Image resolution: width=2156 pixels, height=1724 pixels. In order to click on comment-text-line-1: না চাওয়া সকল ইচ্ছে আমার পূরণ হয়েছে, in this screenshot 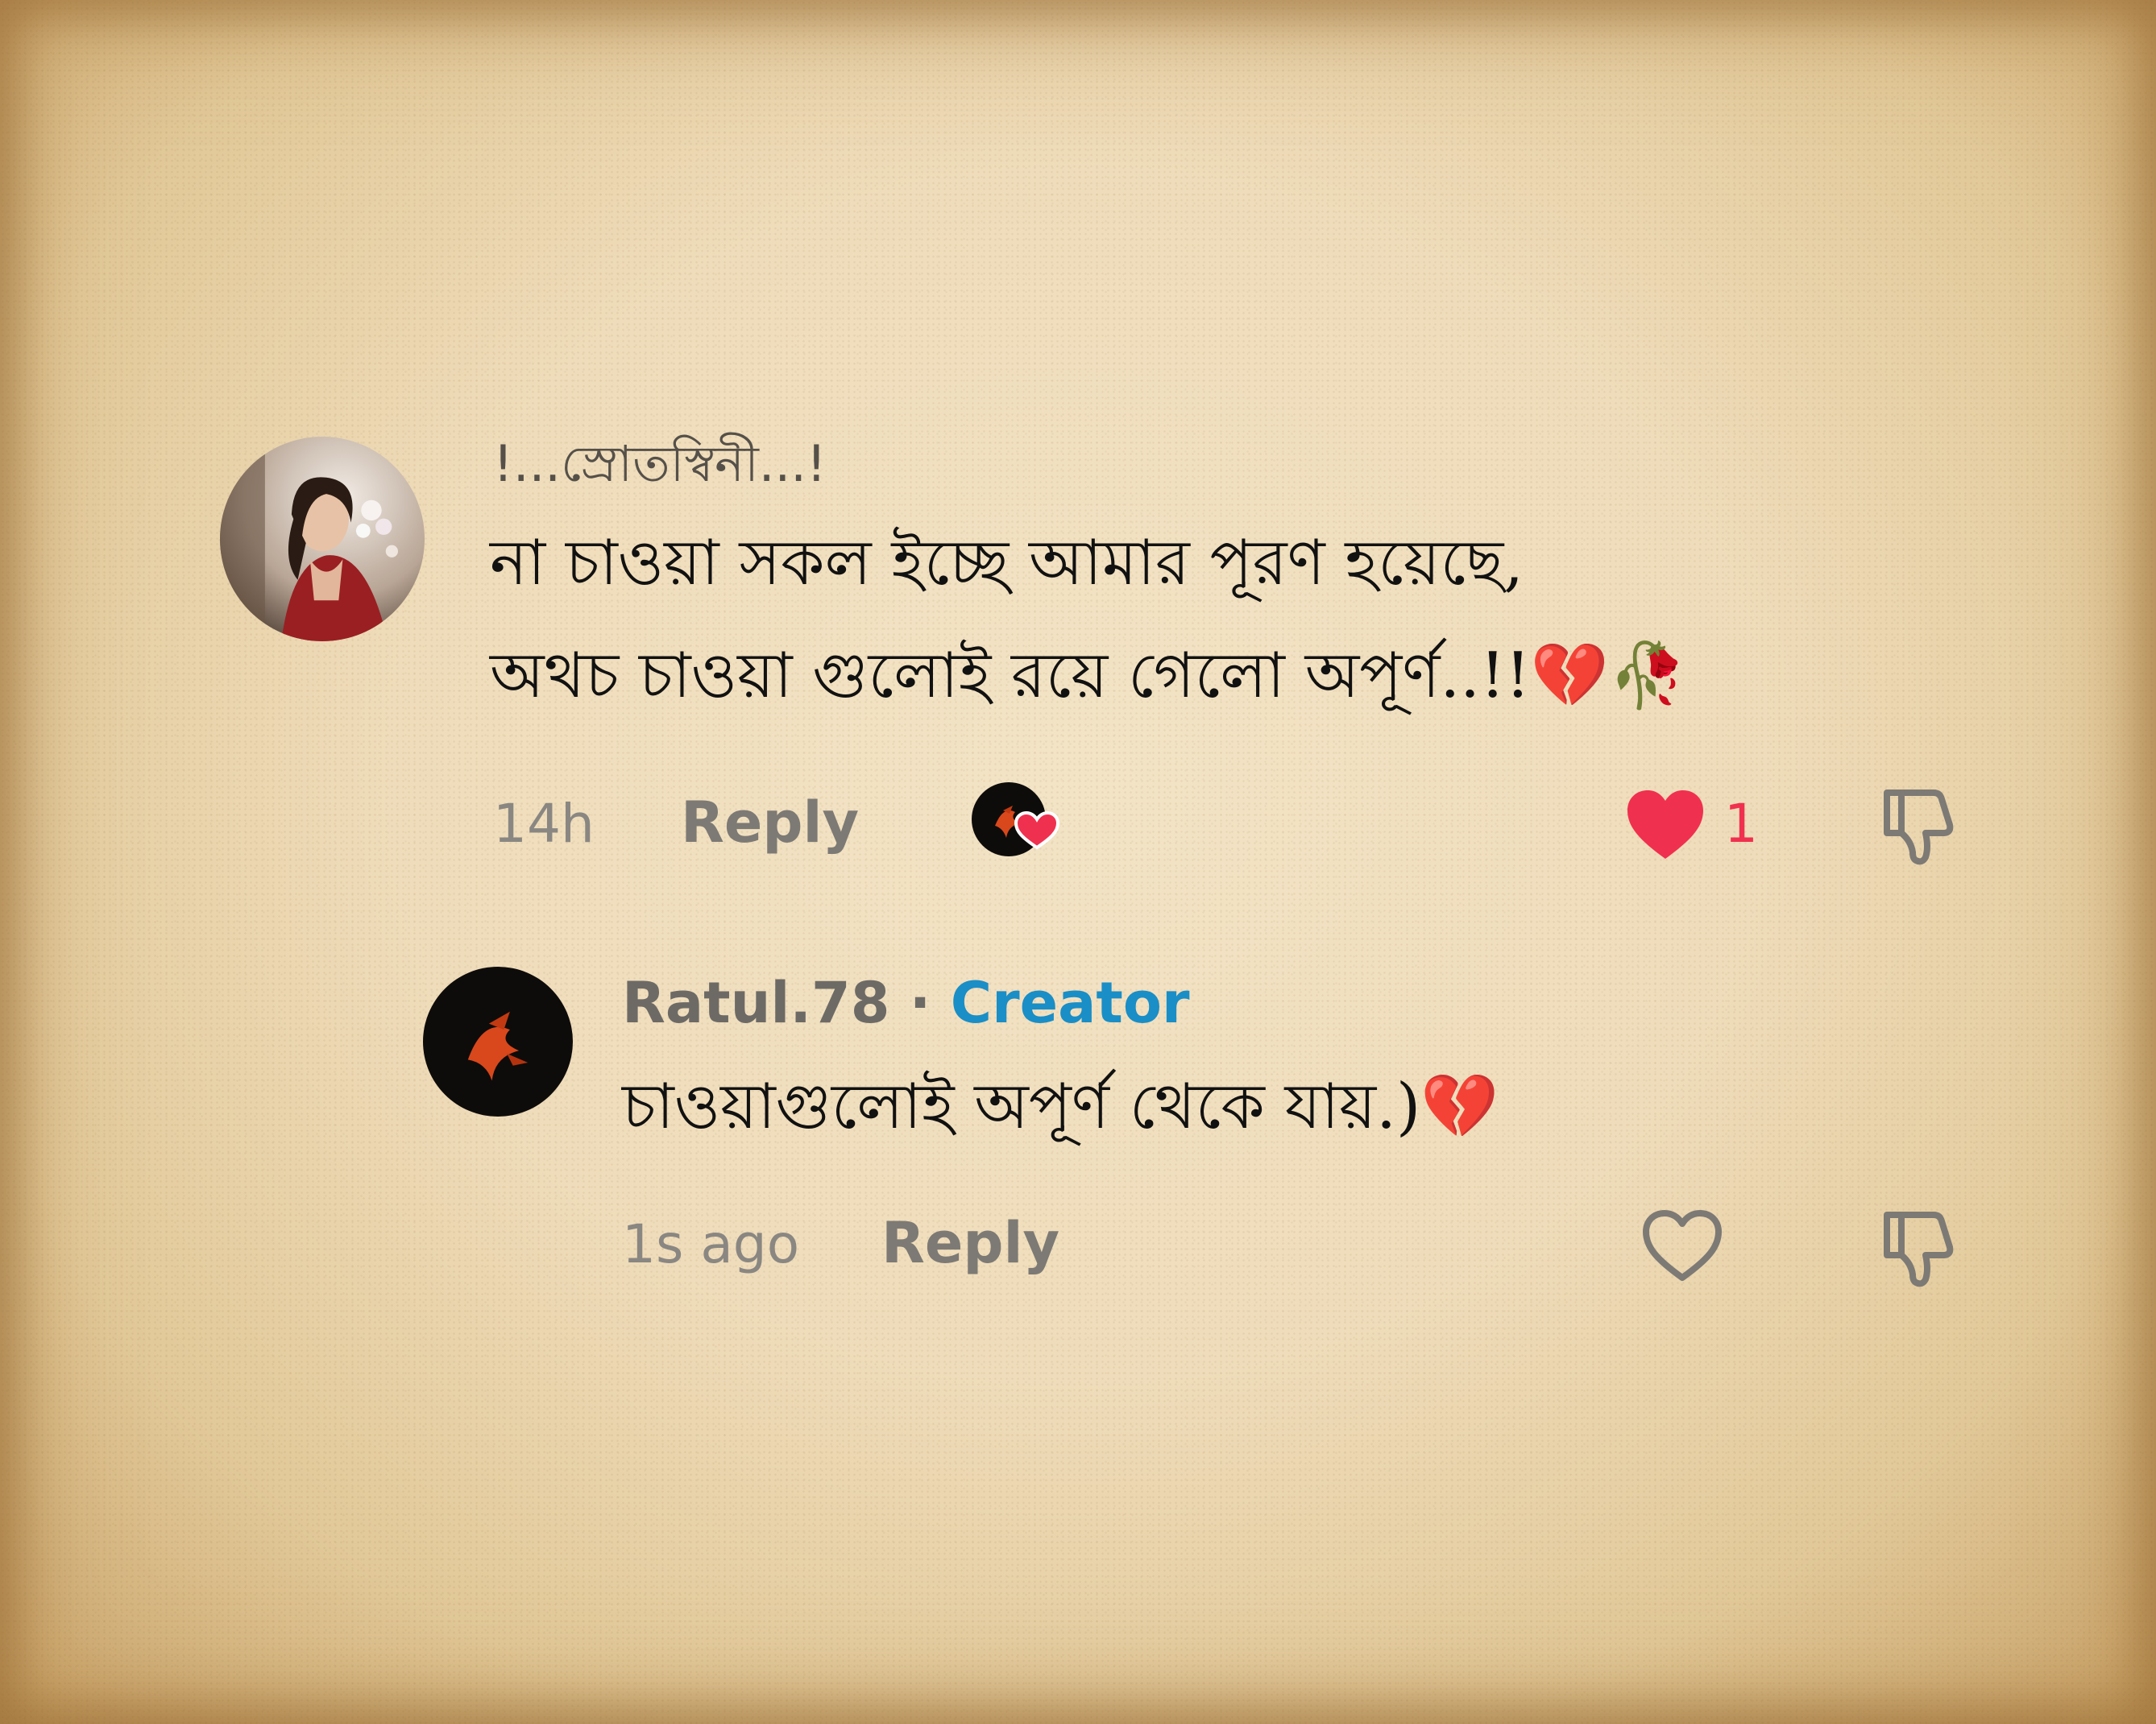, I will do `click(1007, 563)`.